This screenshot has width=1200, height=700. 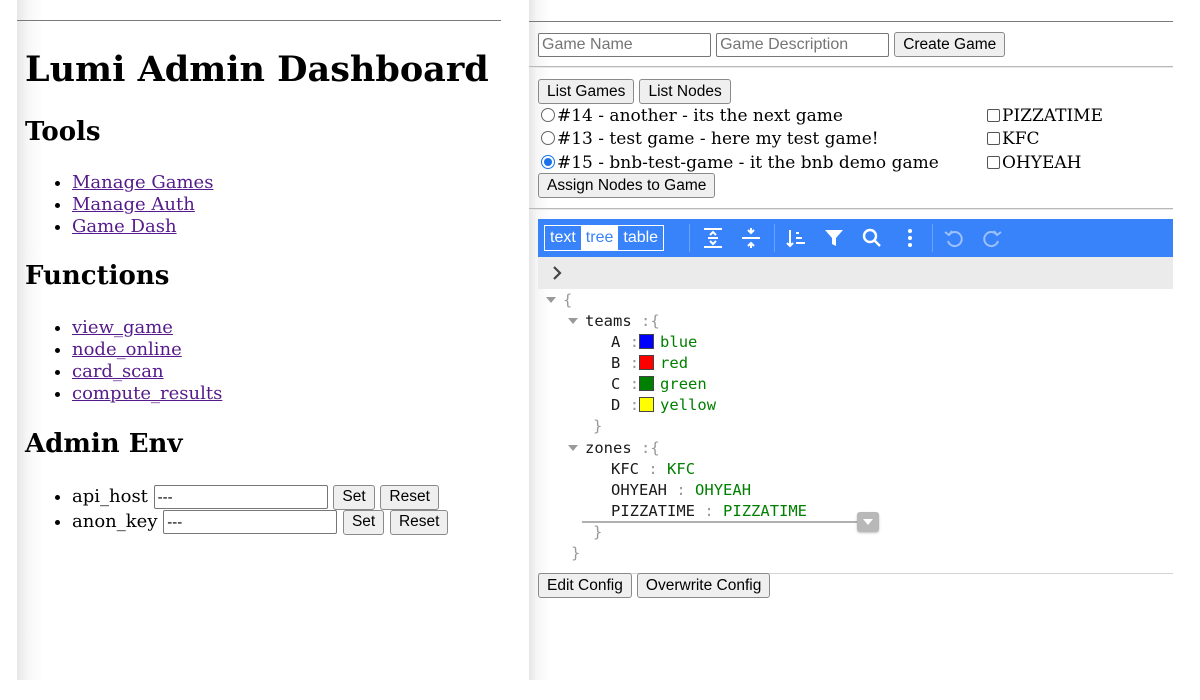 I want to click on tree-row: KFC, so click(x=653, y=469).